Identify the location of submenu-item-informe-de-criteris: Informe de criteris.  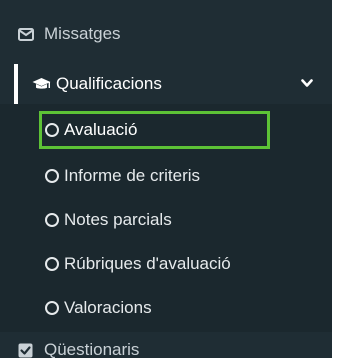
(166, 176).